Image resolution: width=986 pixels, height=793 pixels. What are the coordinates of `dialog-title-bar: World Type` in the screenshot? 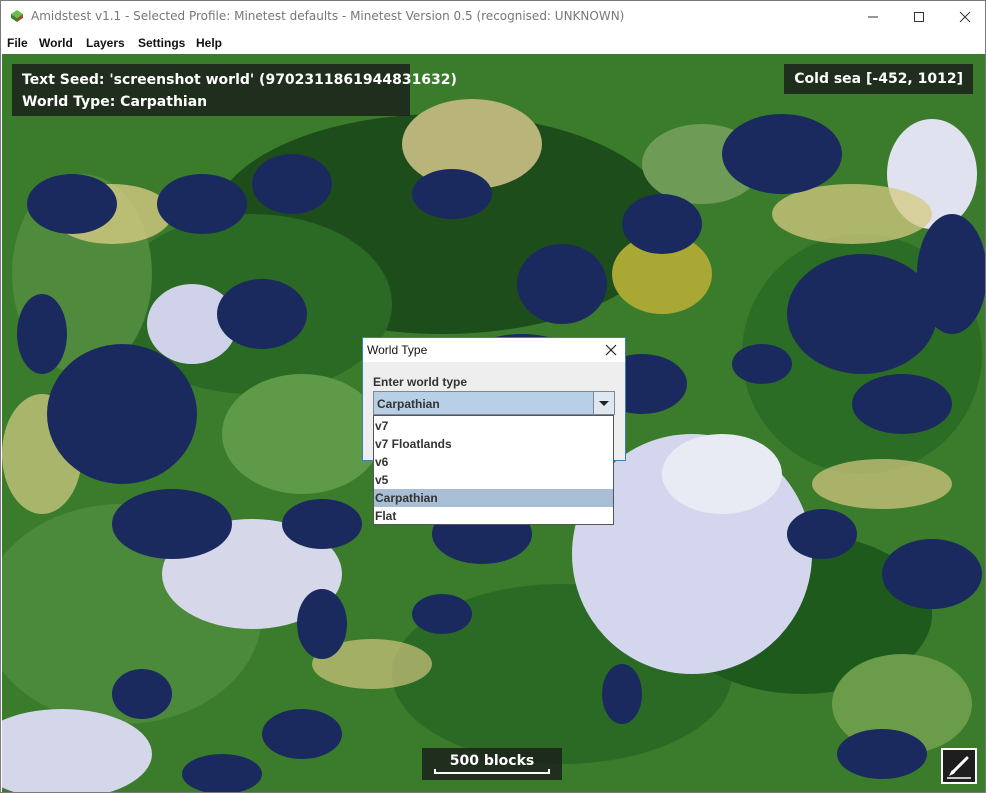 It's located at (494, 350).